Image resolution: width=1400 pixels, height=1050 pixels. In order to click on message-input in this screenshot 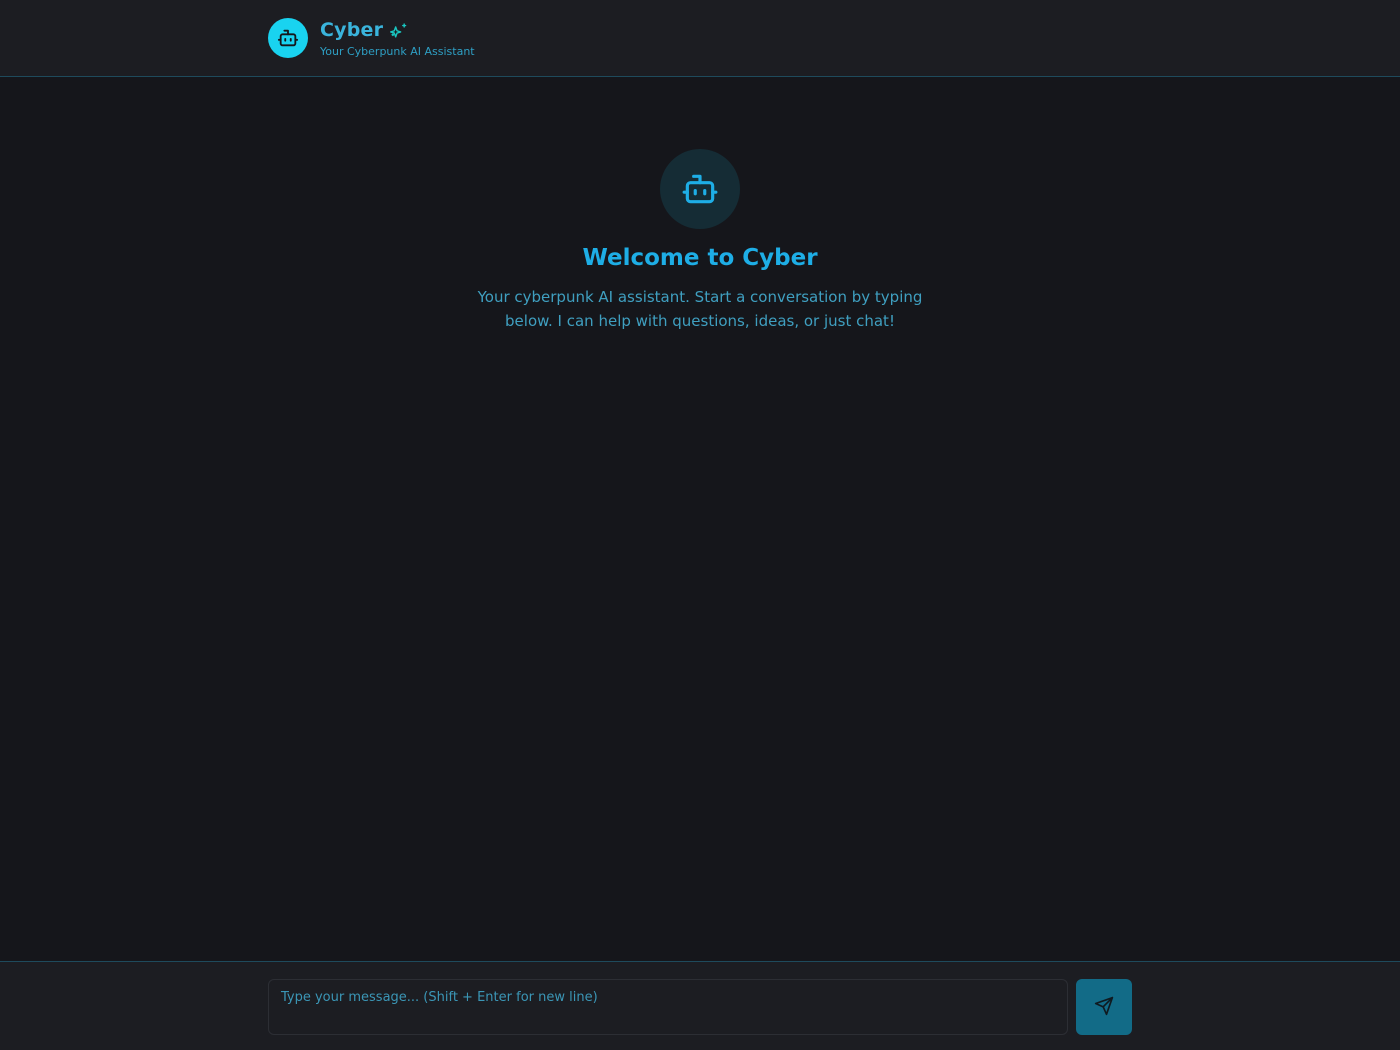, I will do `click(668, 1007)`.